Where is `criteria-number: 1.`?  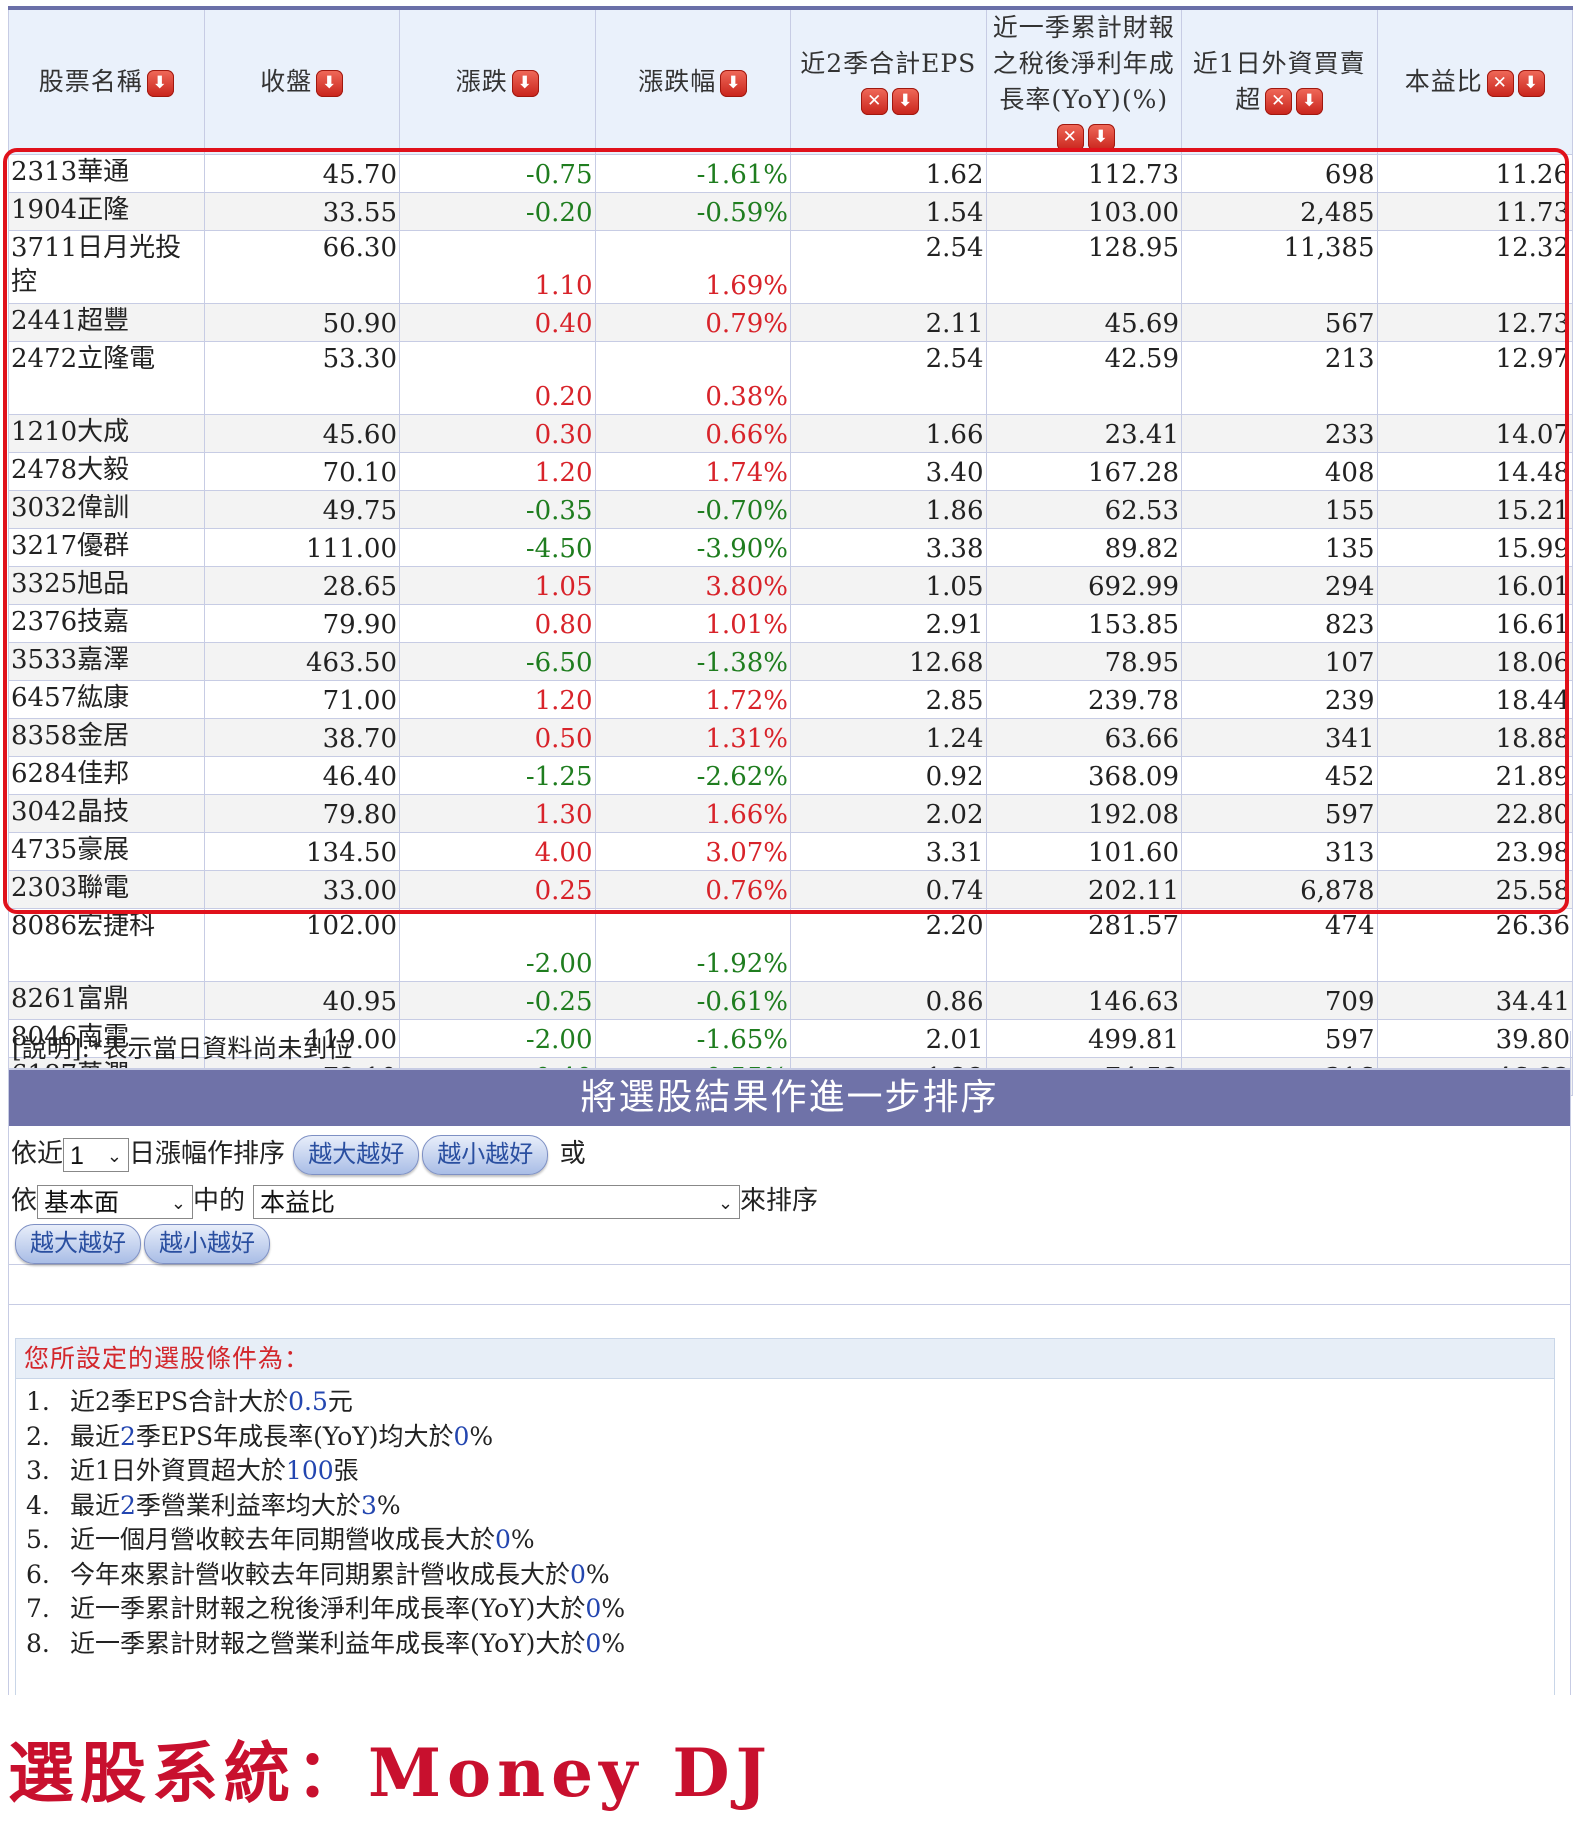
criteria-number: 1. is located at coordinates (38, 1401).